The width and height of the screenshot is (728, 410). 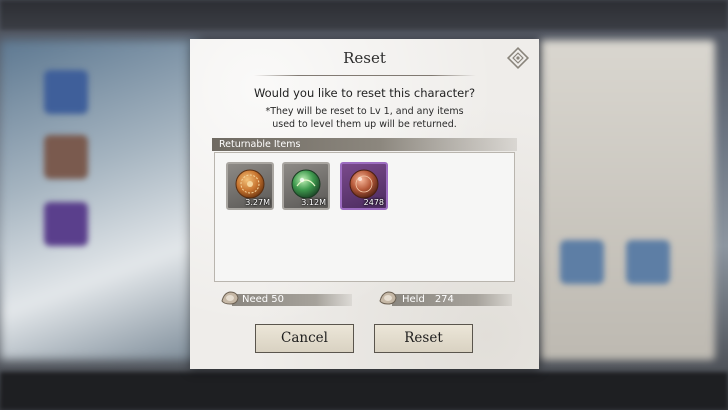 I want to click on item-count: 3.27M, so click(x=257, y=202).